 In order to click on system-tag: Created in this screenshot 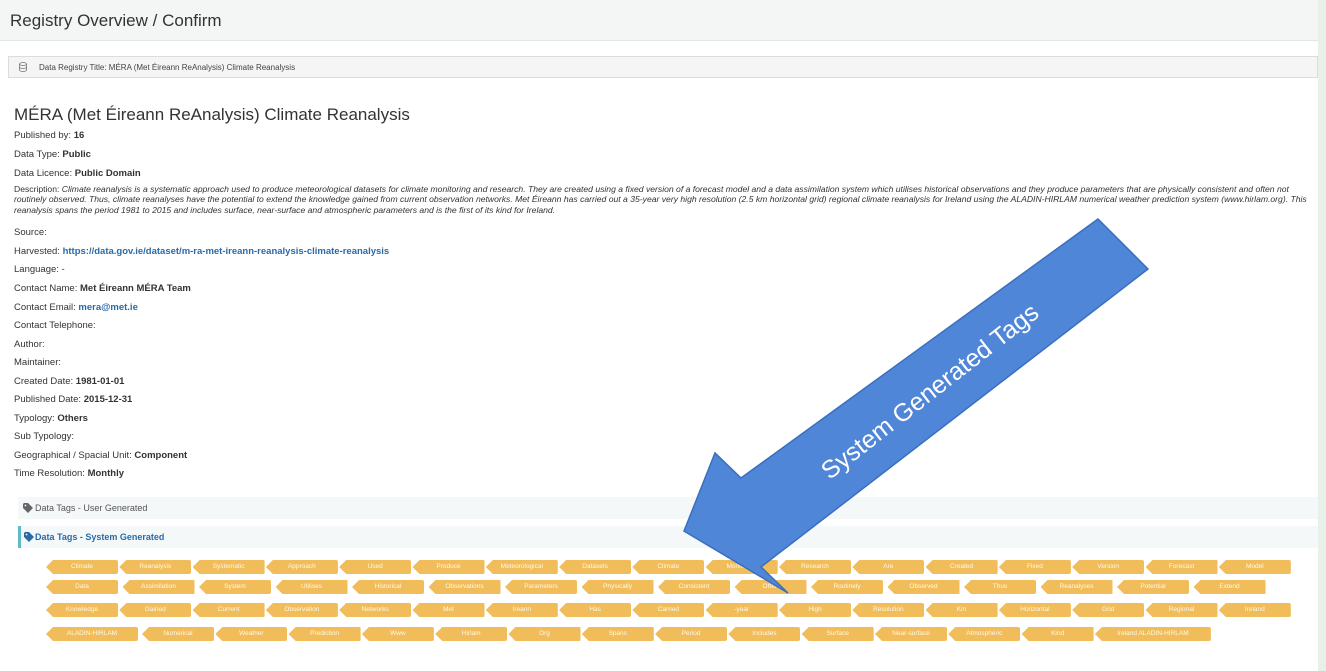, I will do `click(961, 567)`.